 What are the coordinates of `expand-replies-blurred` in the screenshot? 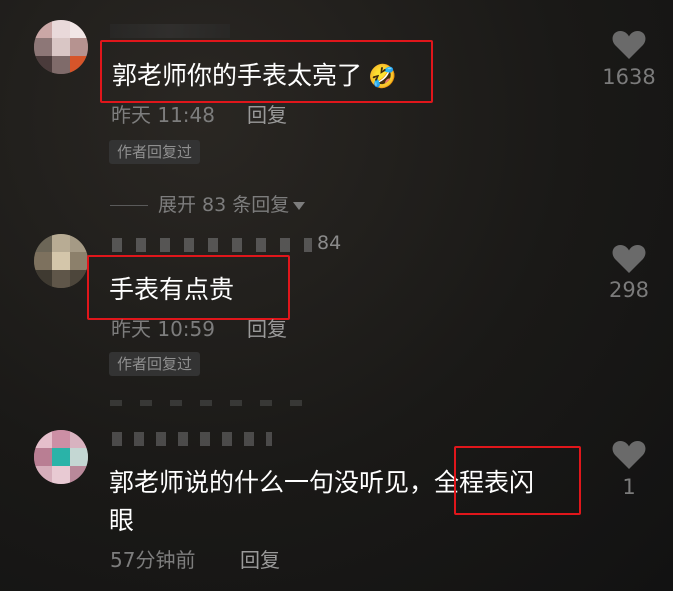 It's located at (210, 403).